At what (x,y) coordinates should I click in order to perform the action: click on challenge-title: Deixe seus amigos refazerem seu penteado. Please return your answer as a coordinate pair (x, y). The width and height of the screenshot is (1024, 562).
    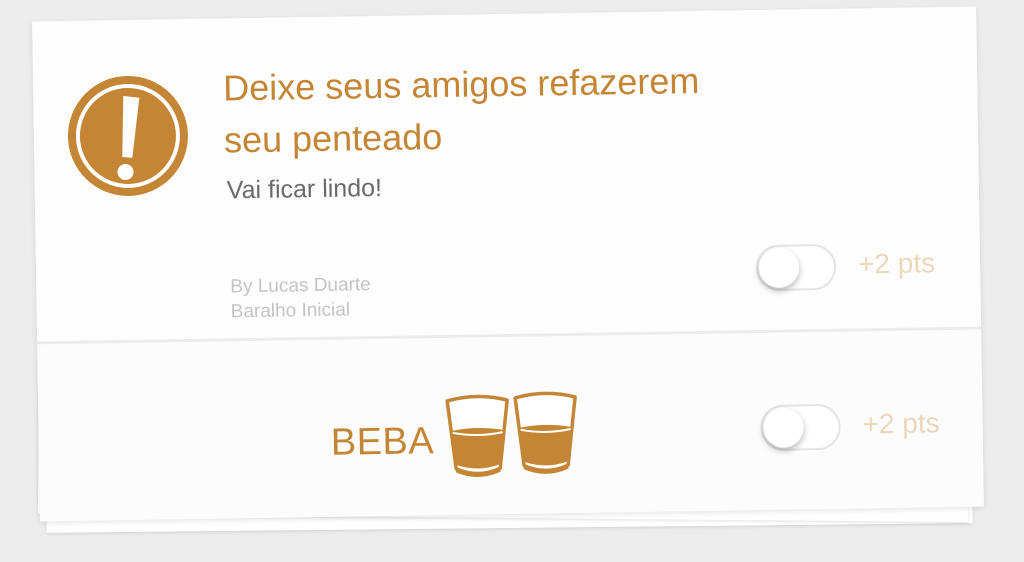
    Looking at the image, I should click on (504, 110).